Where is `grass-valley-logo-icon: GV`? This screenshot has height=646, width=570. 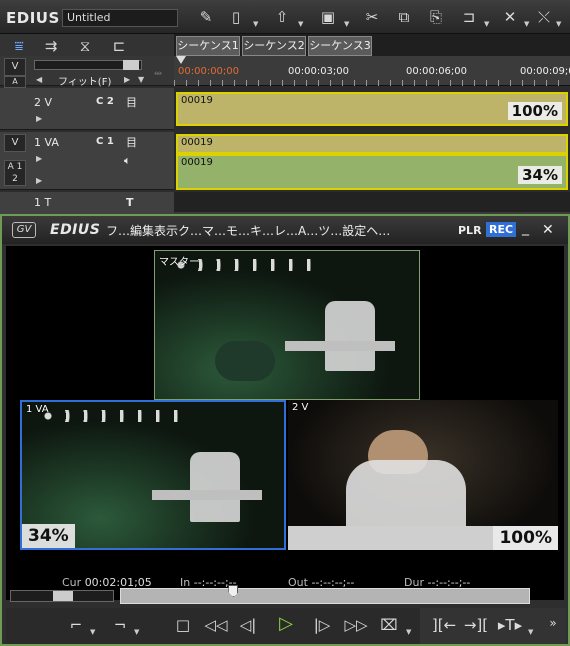 grass-valley-logo-icon: GV is located at coordinates (24, 230).